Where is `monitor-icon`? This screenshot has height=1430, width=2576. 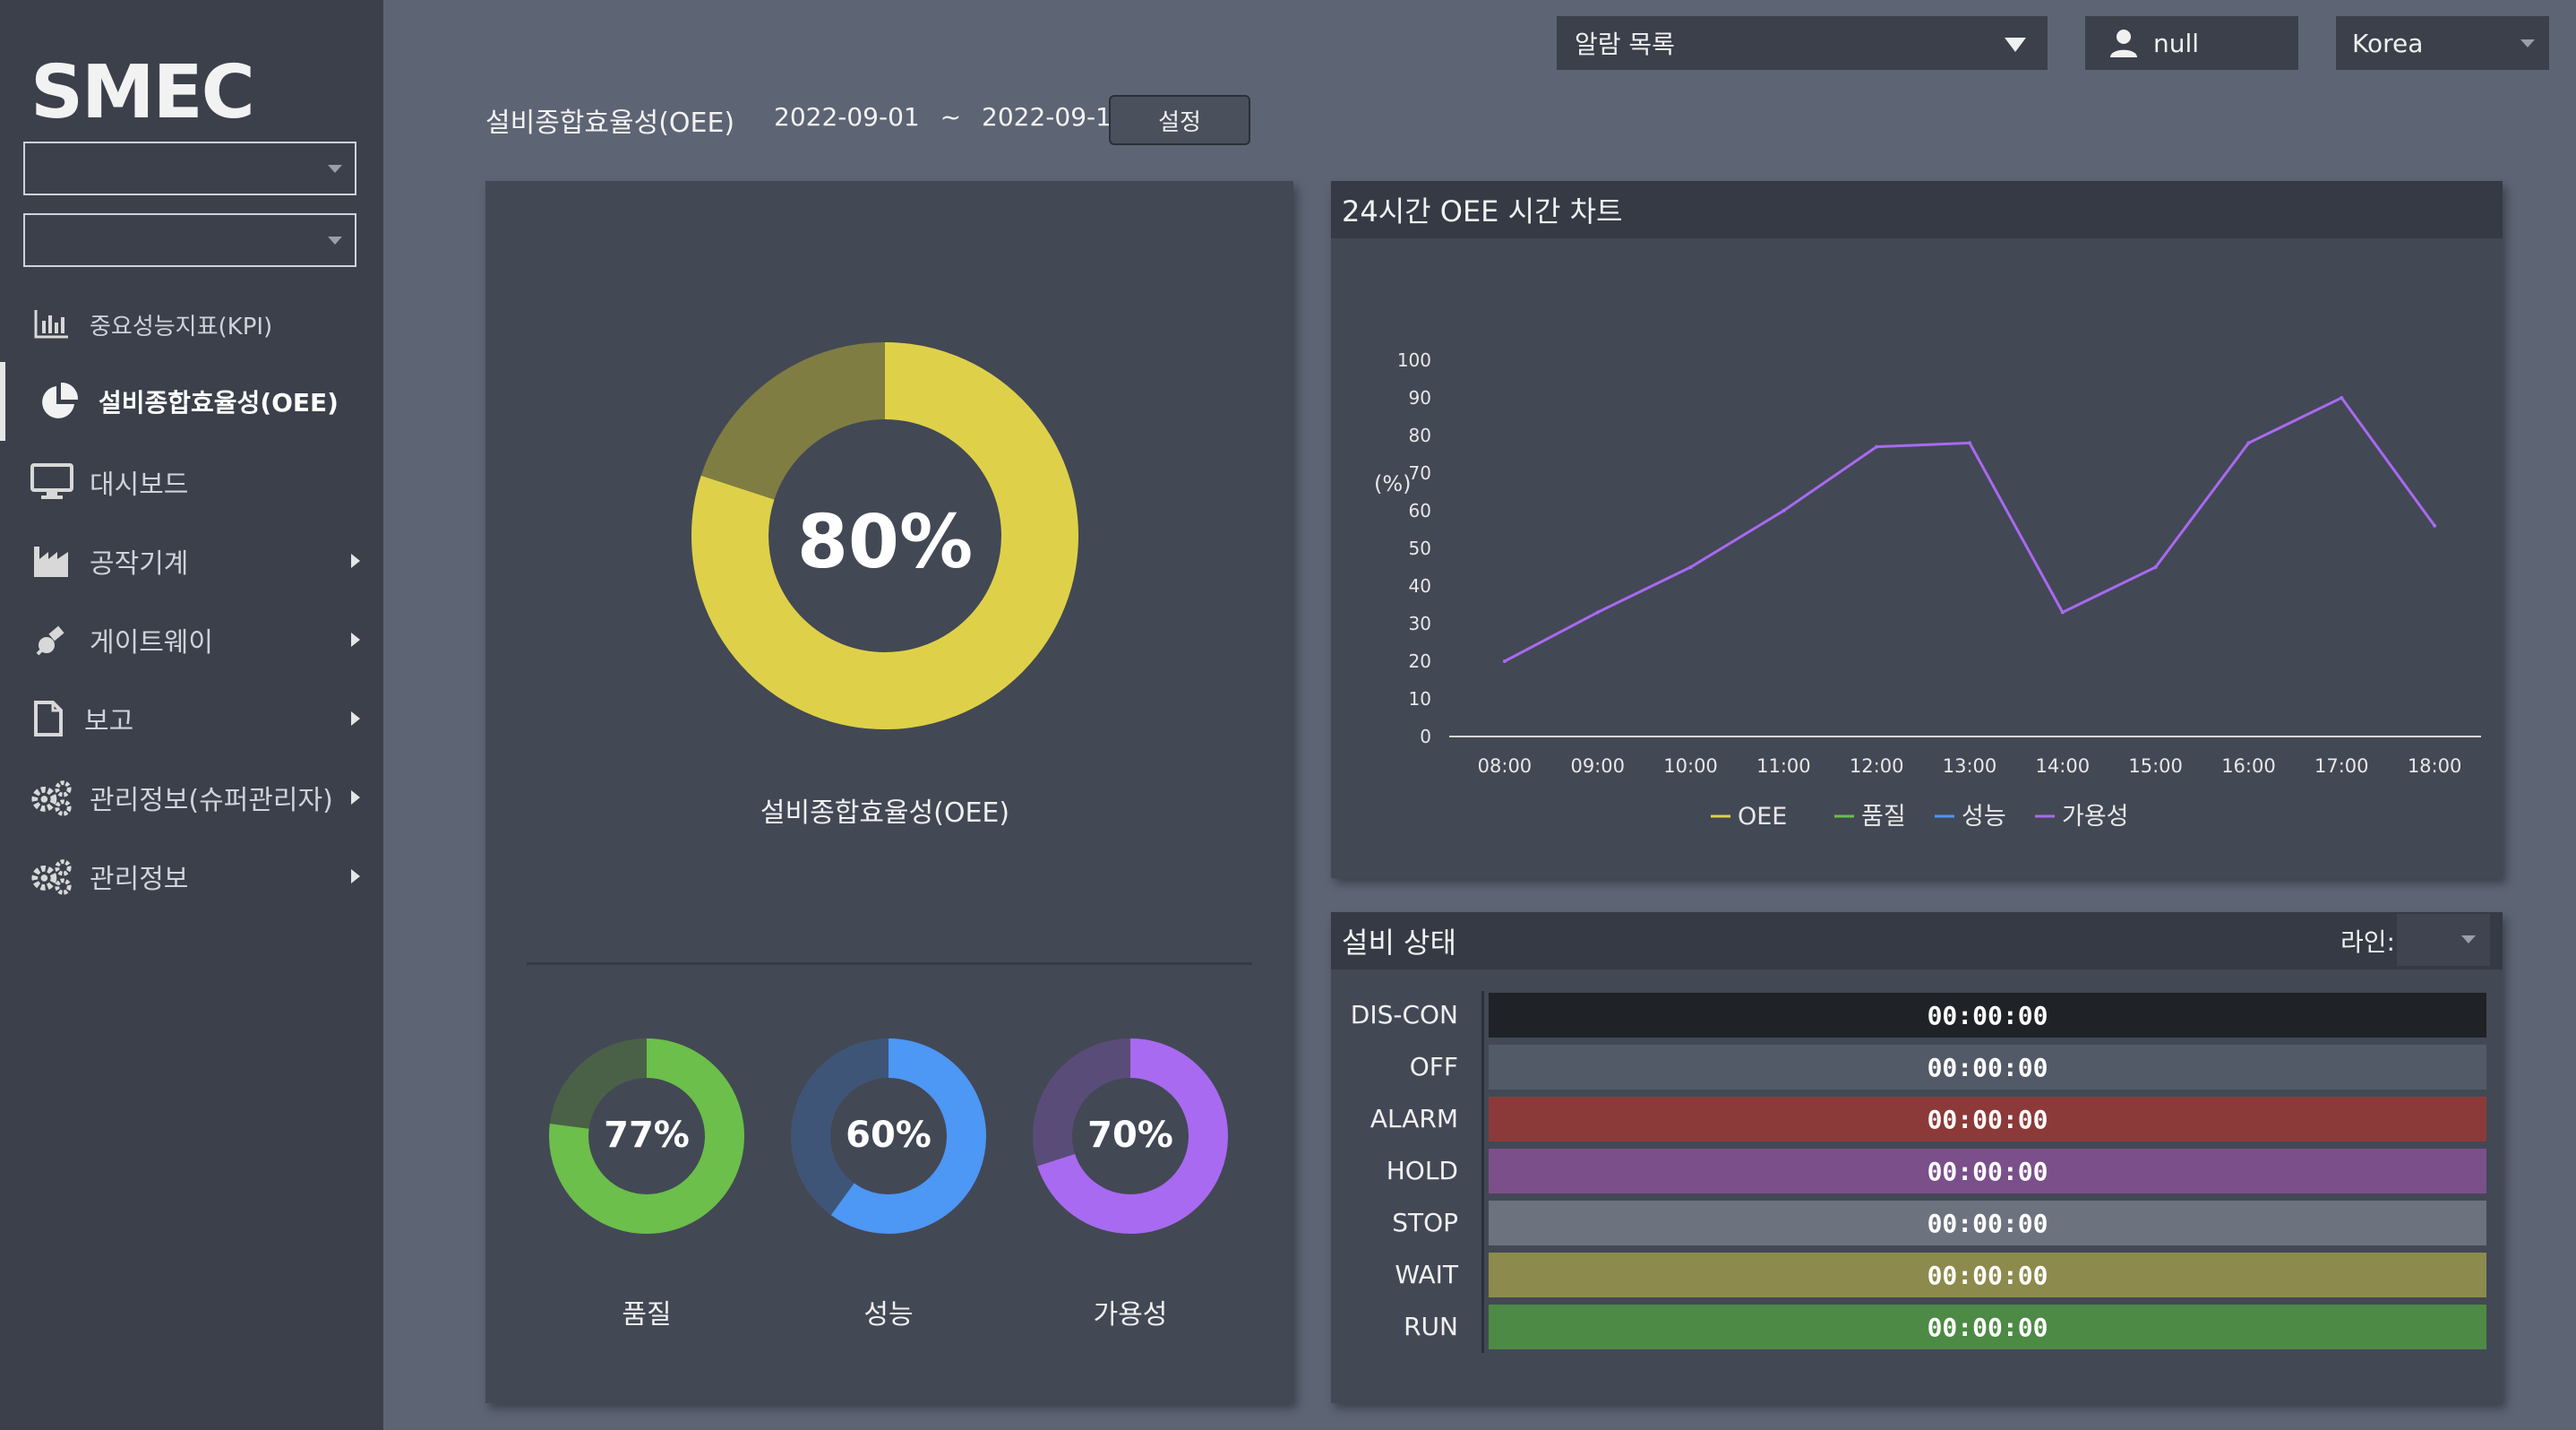
monitor-icon is located at coordinates (51, 482).